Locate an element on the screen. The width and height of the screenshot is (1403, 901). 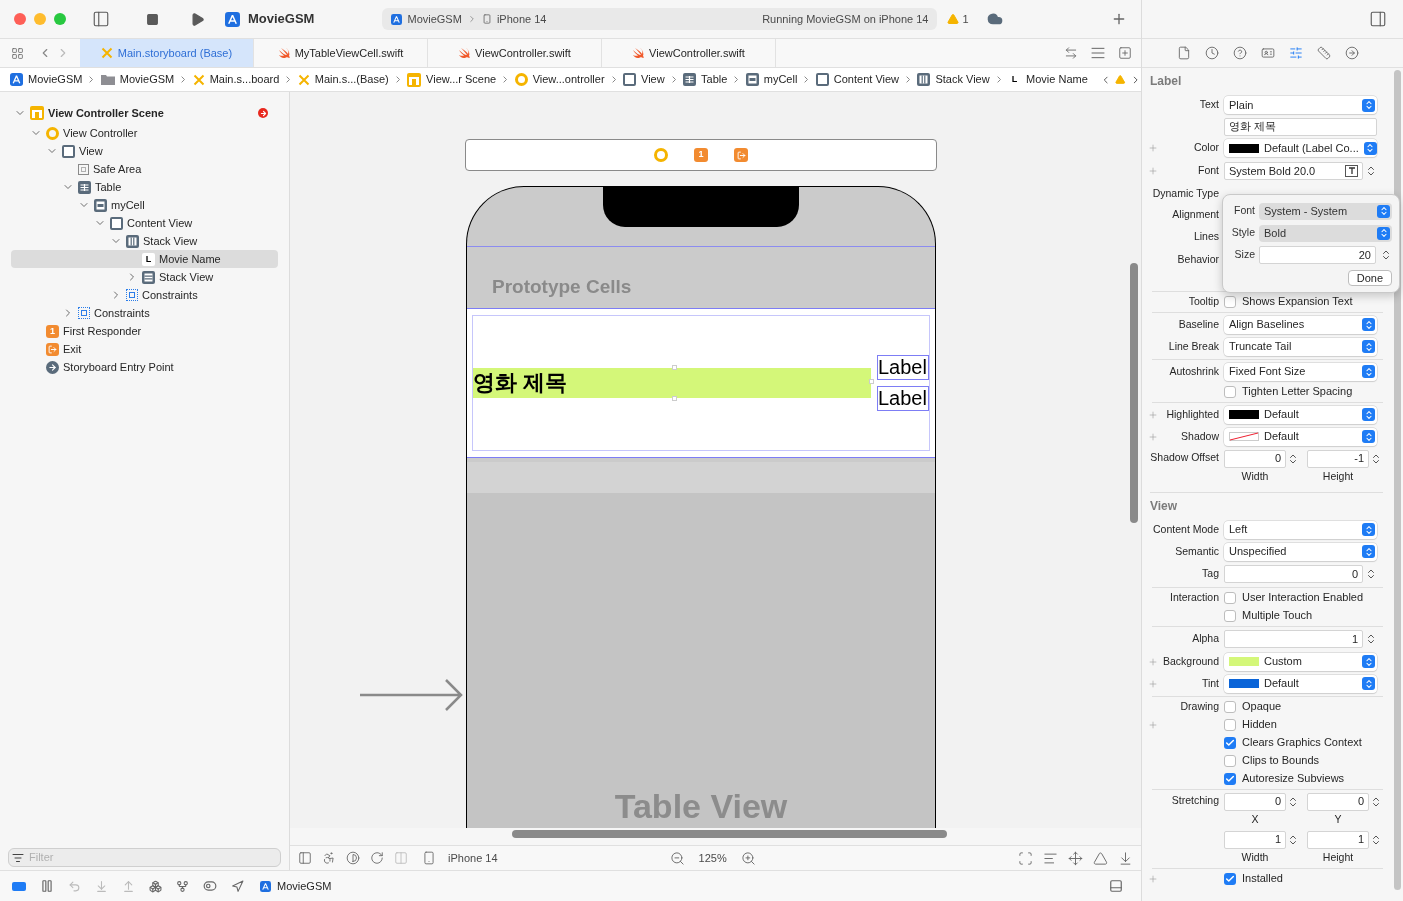
popup-button: Align Baselines is located at coordinates (1300, 324).